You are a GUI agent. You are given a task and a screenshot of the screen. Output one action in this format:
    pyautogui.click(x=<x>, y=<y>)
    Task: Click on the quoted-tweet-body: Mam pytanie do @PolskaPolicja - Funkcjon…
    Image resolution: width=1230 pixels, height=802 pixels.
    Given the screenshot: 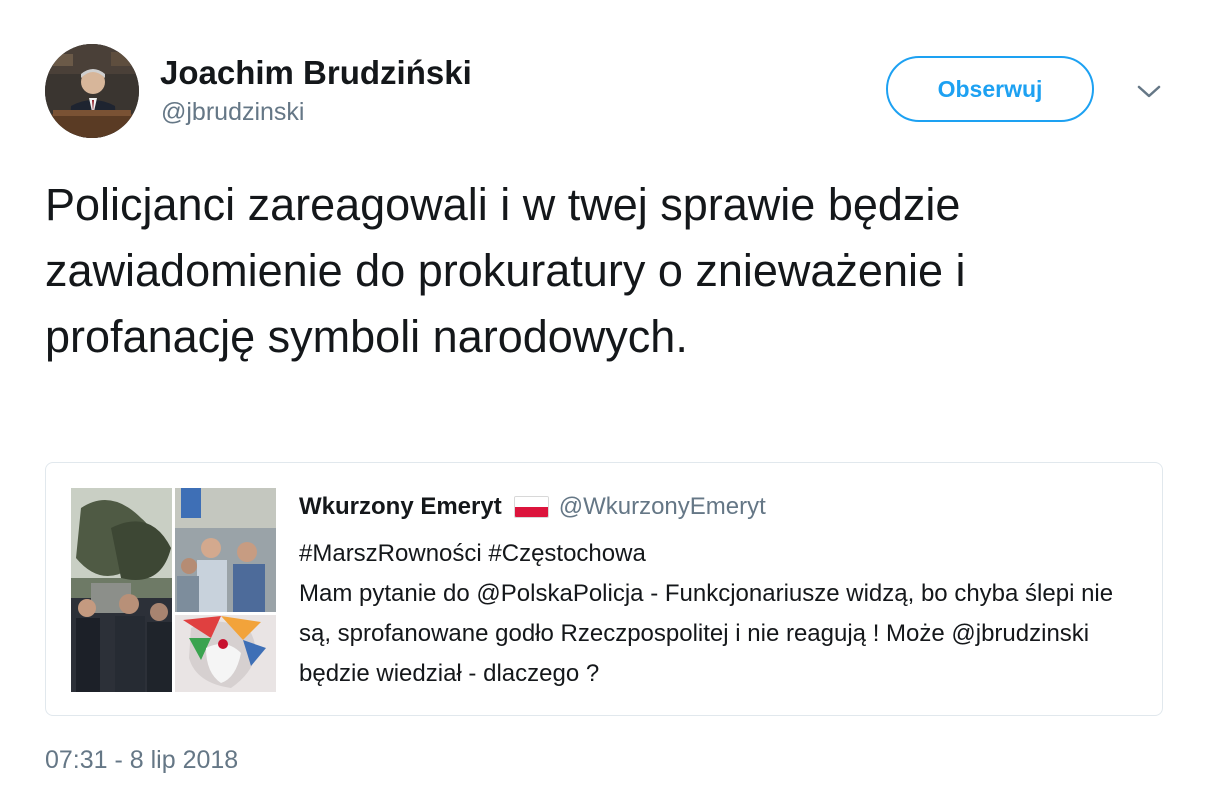 What is the action you would take?
    pyautogui.click(x=706, y=633)
    